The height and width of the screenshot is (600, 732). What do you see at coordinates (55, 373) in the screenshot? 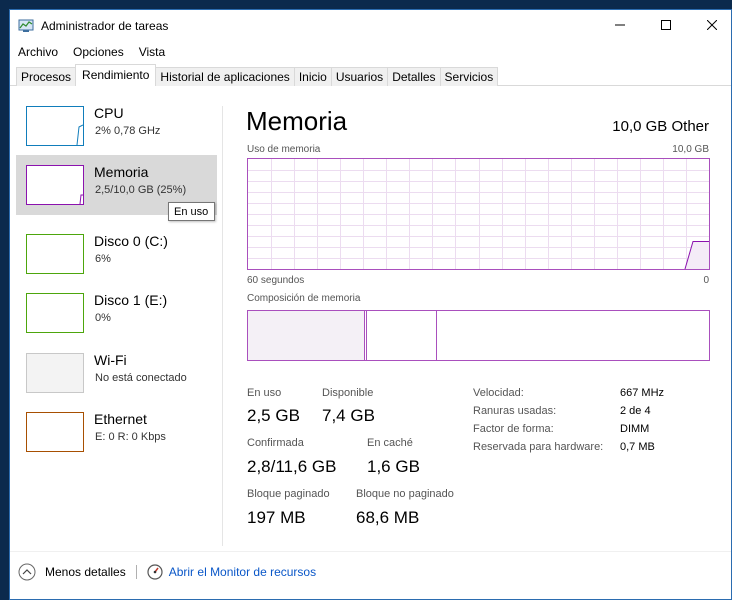
I see `wifi-thumbnail-graph` at bounding box center [55, 373].